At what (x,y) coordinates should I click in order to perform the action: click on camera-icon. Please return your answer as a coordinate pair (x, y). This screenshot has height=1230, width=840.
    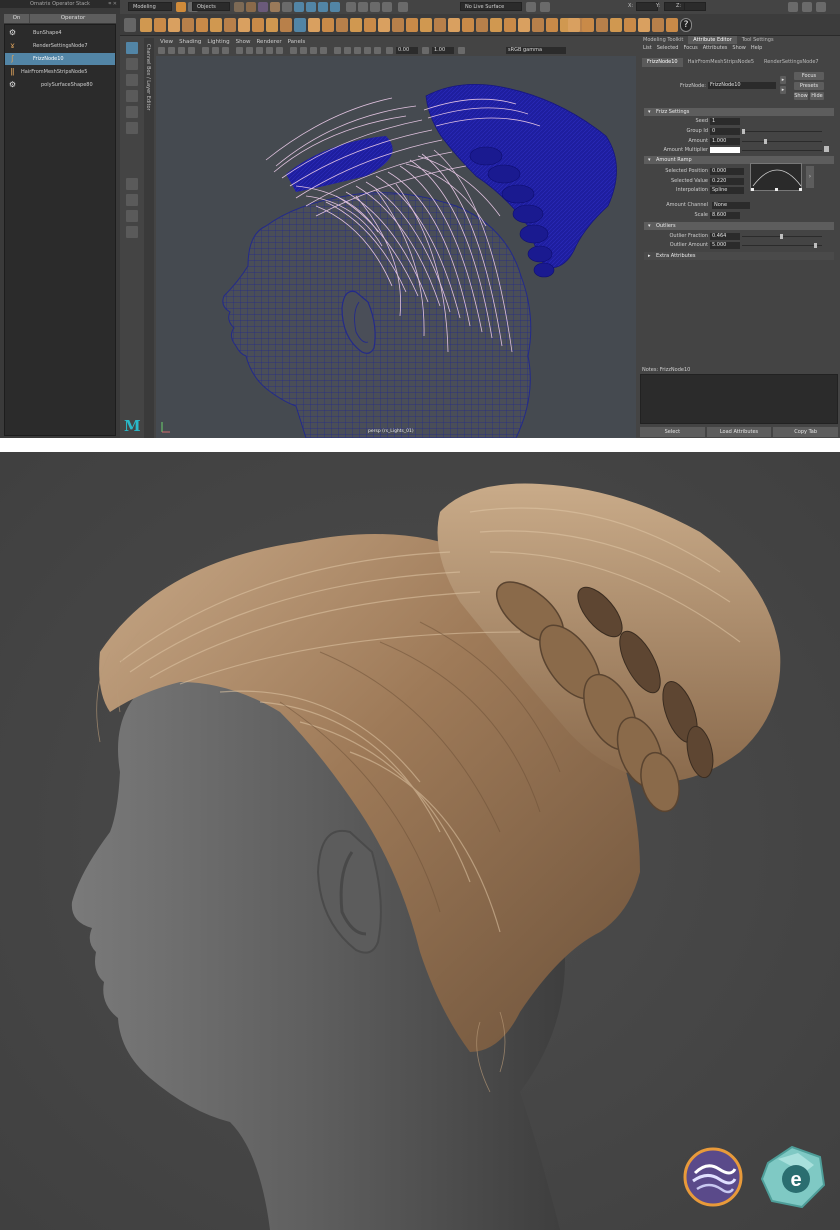
    Looking at the image, I should click on (161, 50).